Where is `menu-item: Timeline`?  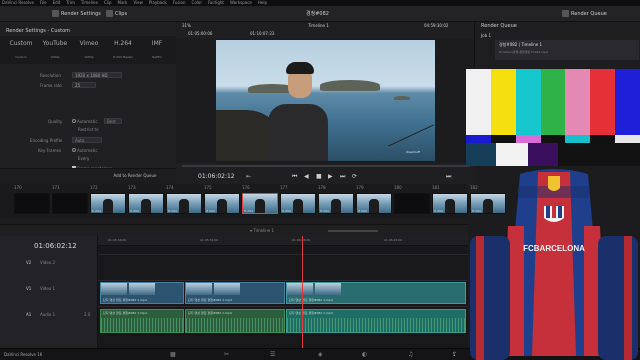 menu-item: Timeline is located at coordinates (89, 2).